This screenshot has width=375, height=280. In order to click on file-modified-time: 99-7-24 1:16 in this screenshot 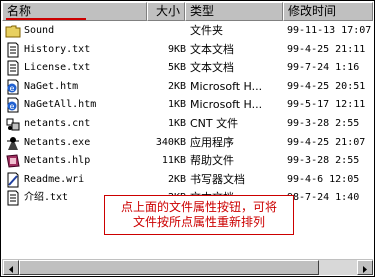, I will do `click(323, 68)`.